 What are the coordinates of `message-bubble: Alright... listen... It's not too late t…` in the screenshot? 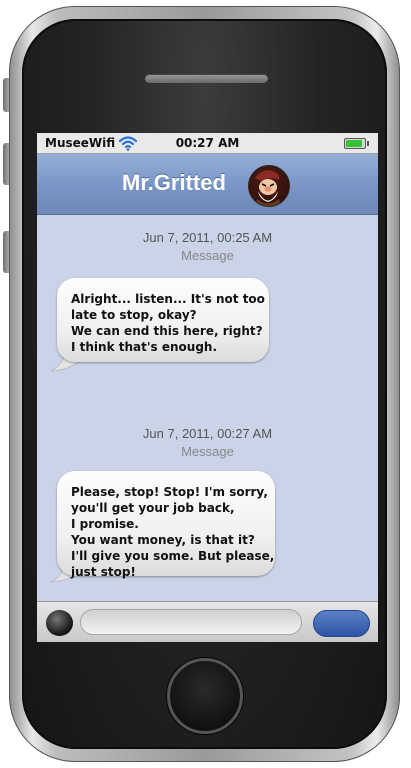 It's located at (163, 320).